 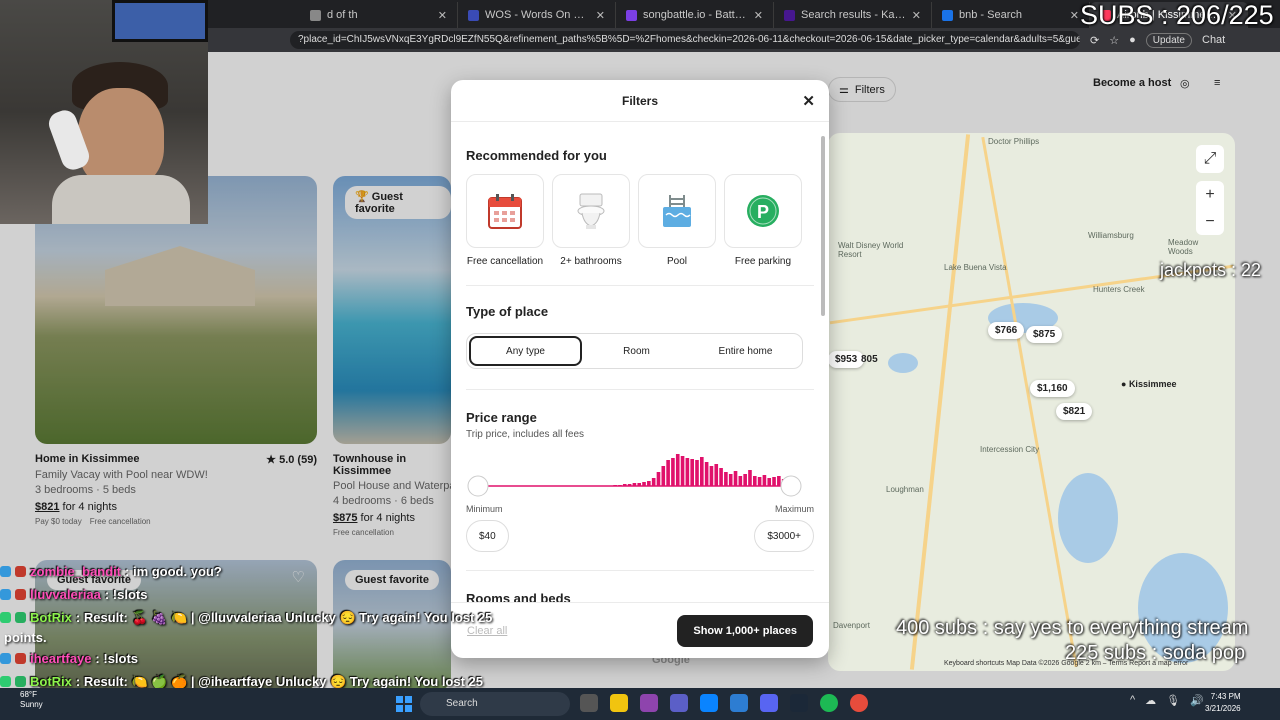 What do you see at coordinates (640, 101) in the screenshot?
I see `modal-header: Filters ✕` at bounding box center [640, 101].